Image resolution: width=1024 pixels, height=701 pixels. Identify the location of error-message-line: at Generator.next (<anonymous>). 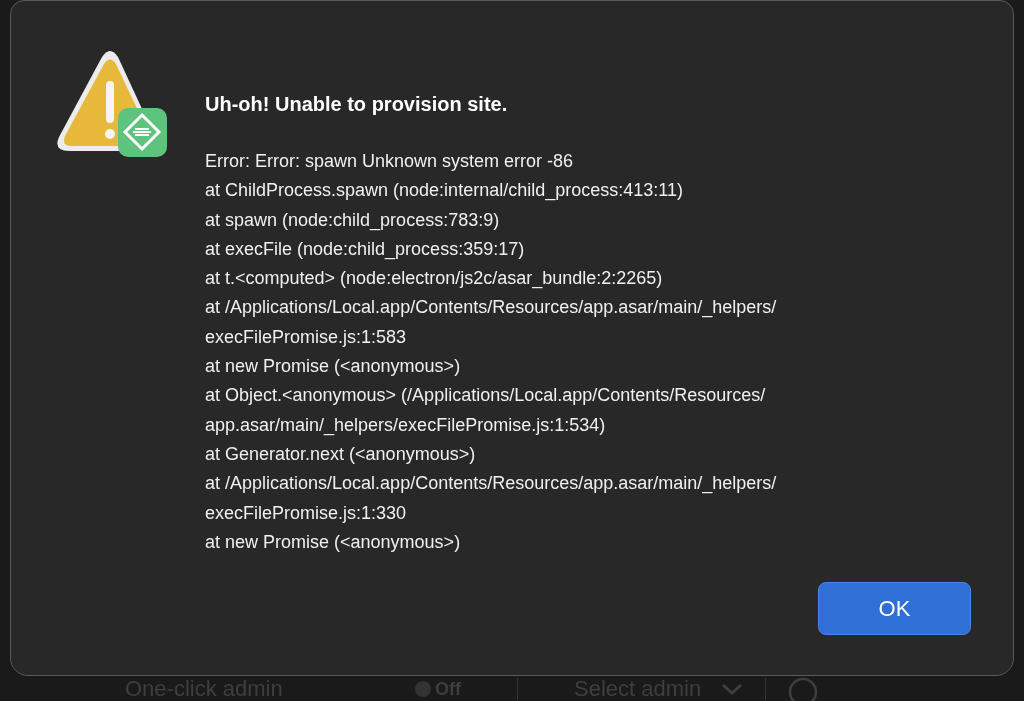
(341, 454).